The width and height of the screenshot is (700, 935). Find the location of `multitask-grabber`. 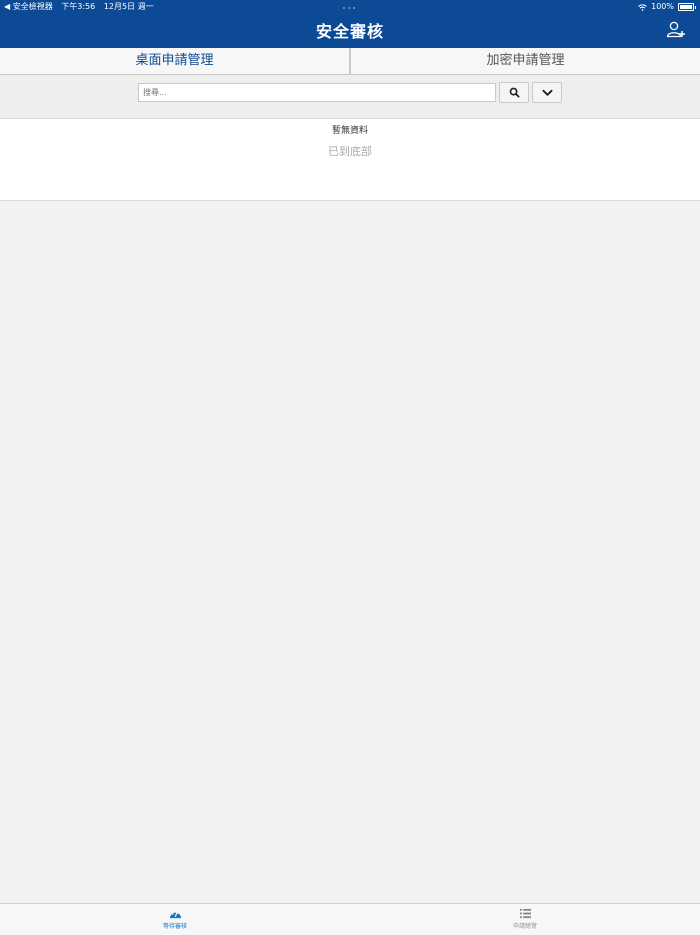

multitask-grabber is located at coordinates (349, 8).